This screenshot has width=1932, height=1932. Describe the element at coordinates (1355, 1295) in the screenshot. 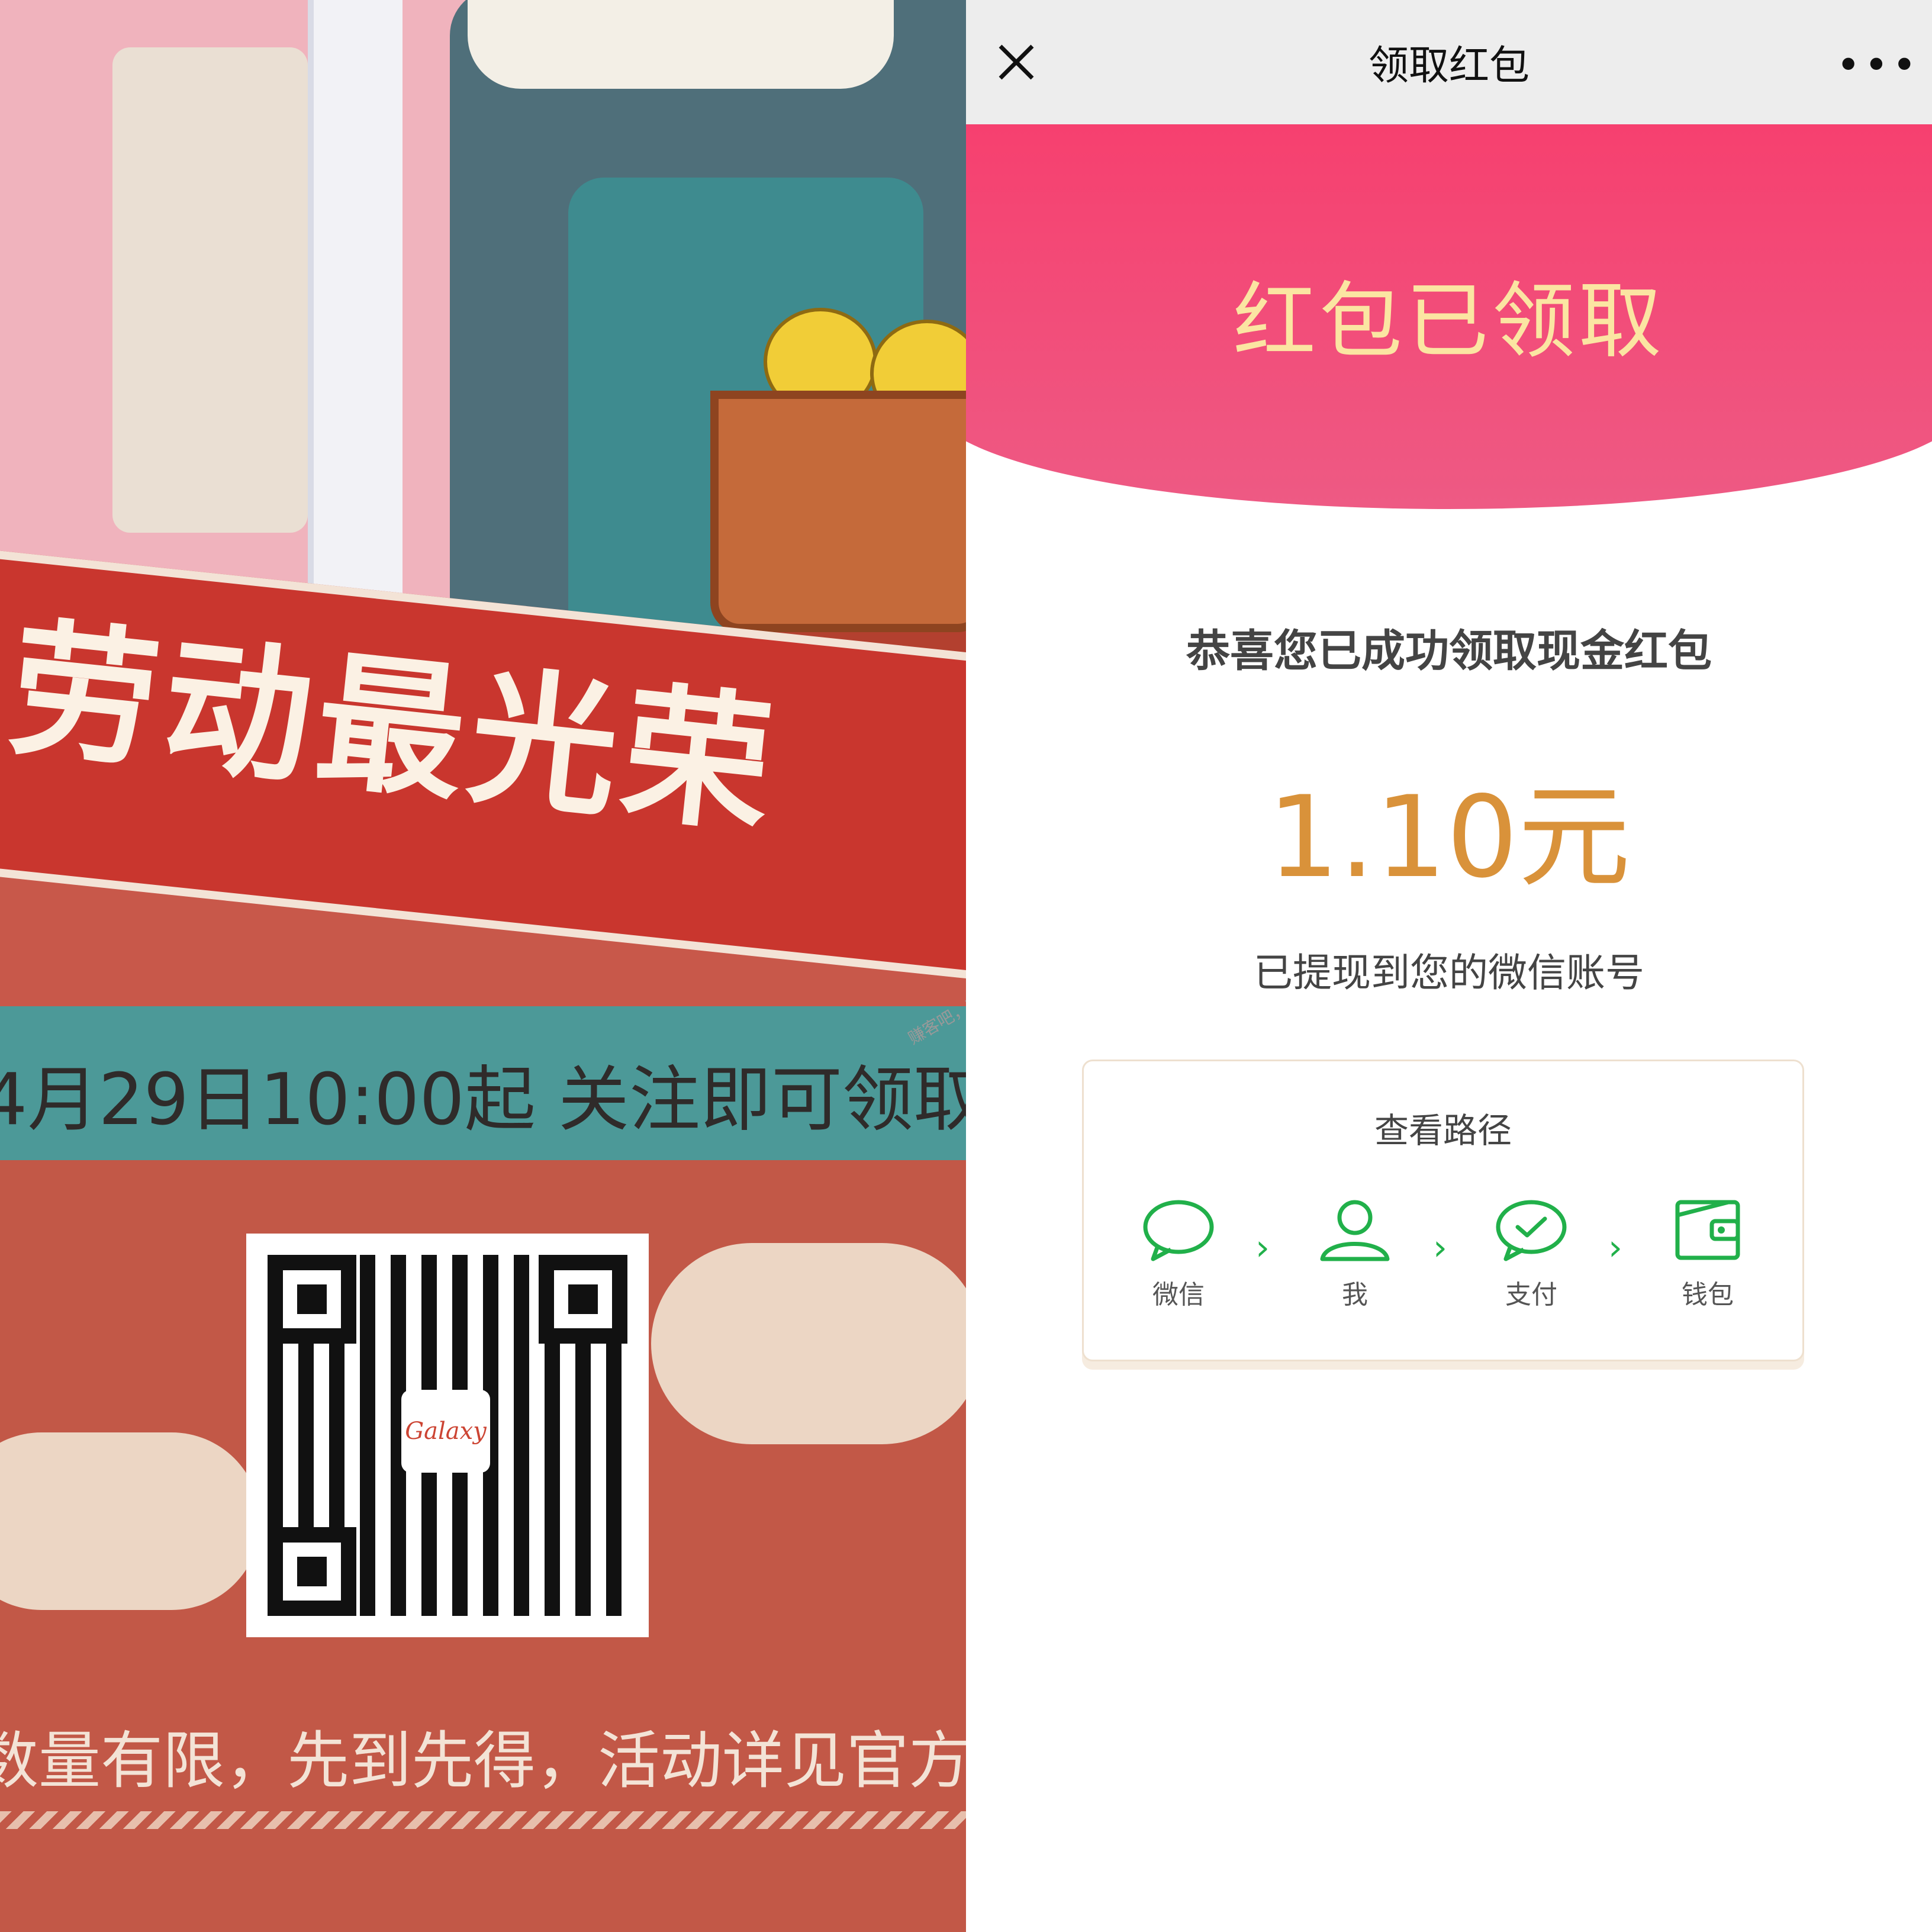

I see `path-step-label: 我` at that location.